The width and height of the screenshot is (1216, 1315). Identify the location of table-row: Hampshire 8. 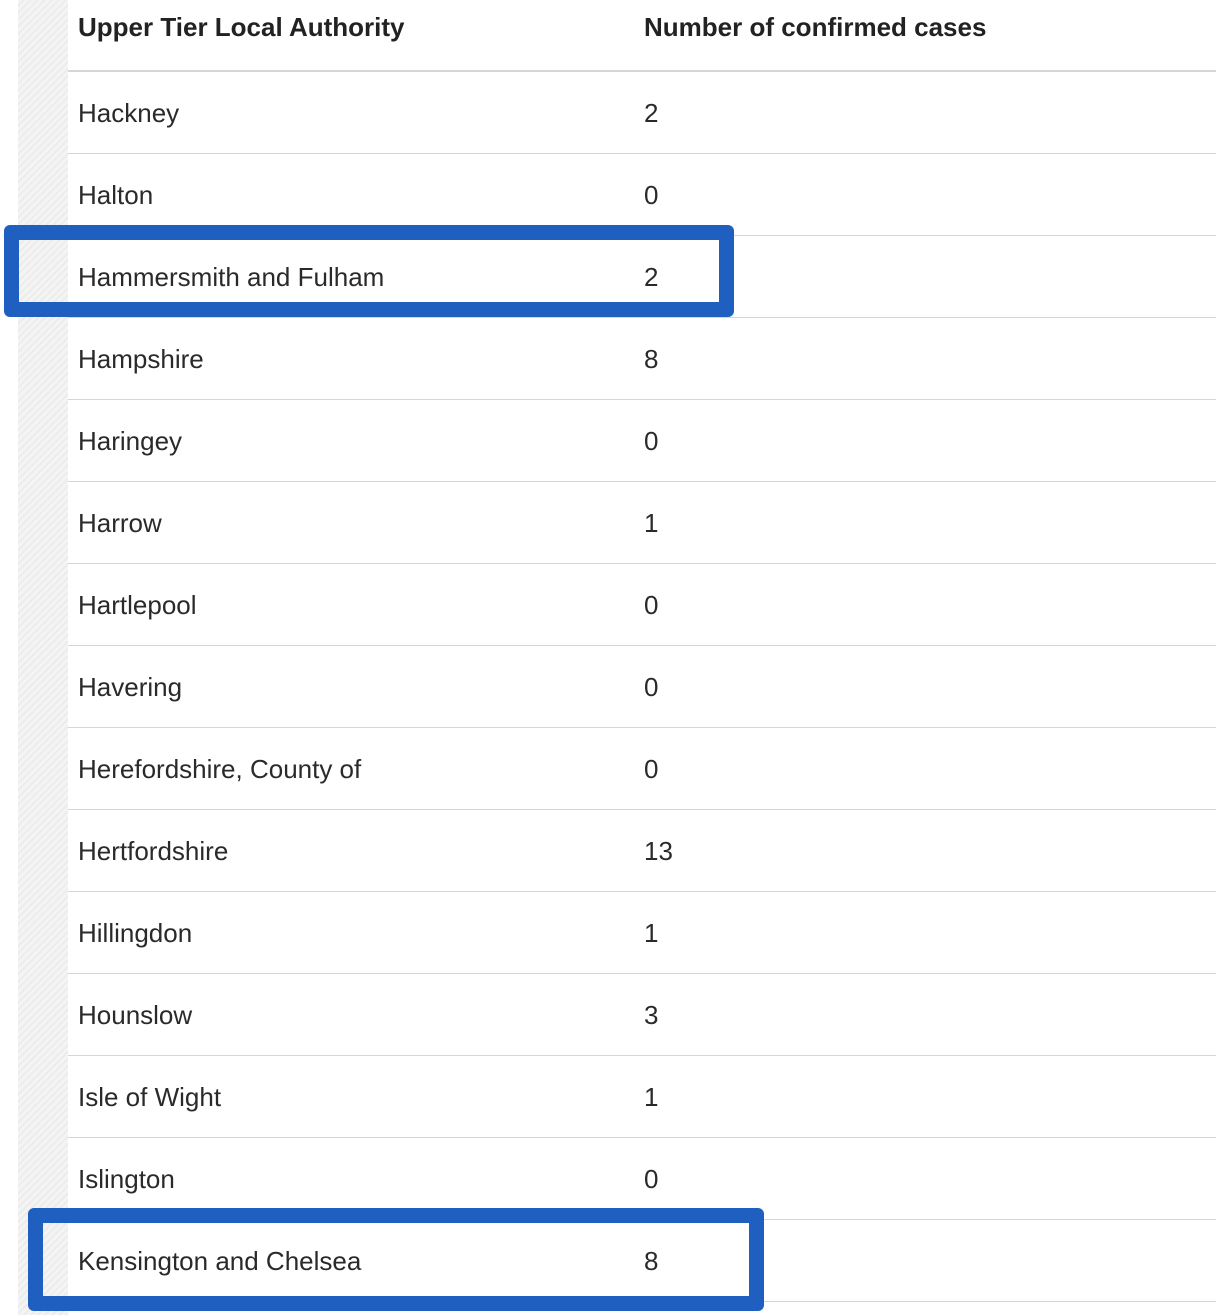
(642, 359).